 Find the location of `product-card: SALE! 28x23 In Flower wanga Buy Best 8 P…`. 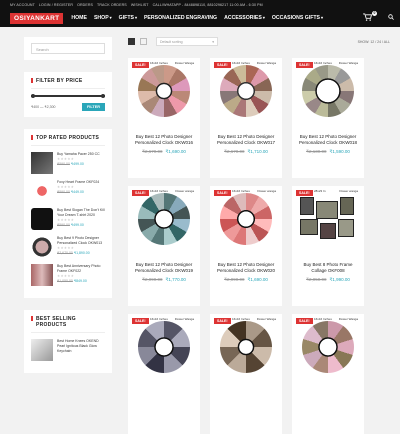

product-card: SALE! 28x23 In Flower wanga Buy Best 8 P… is located at coordinates (328, 246).